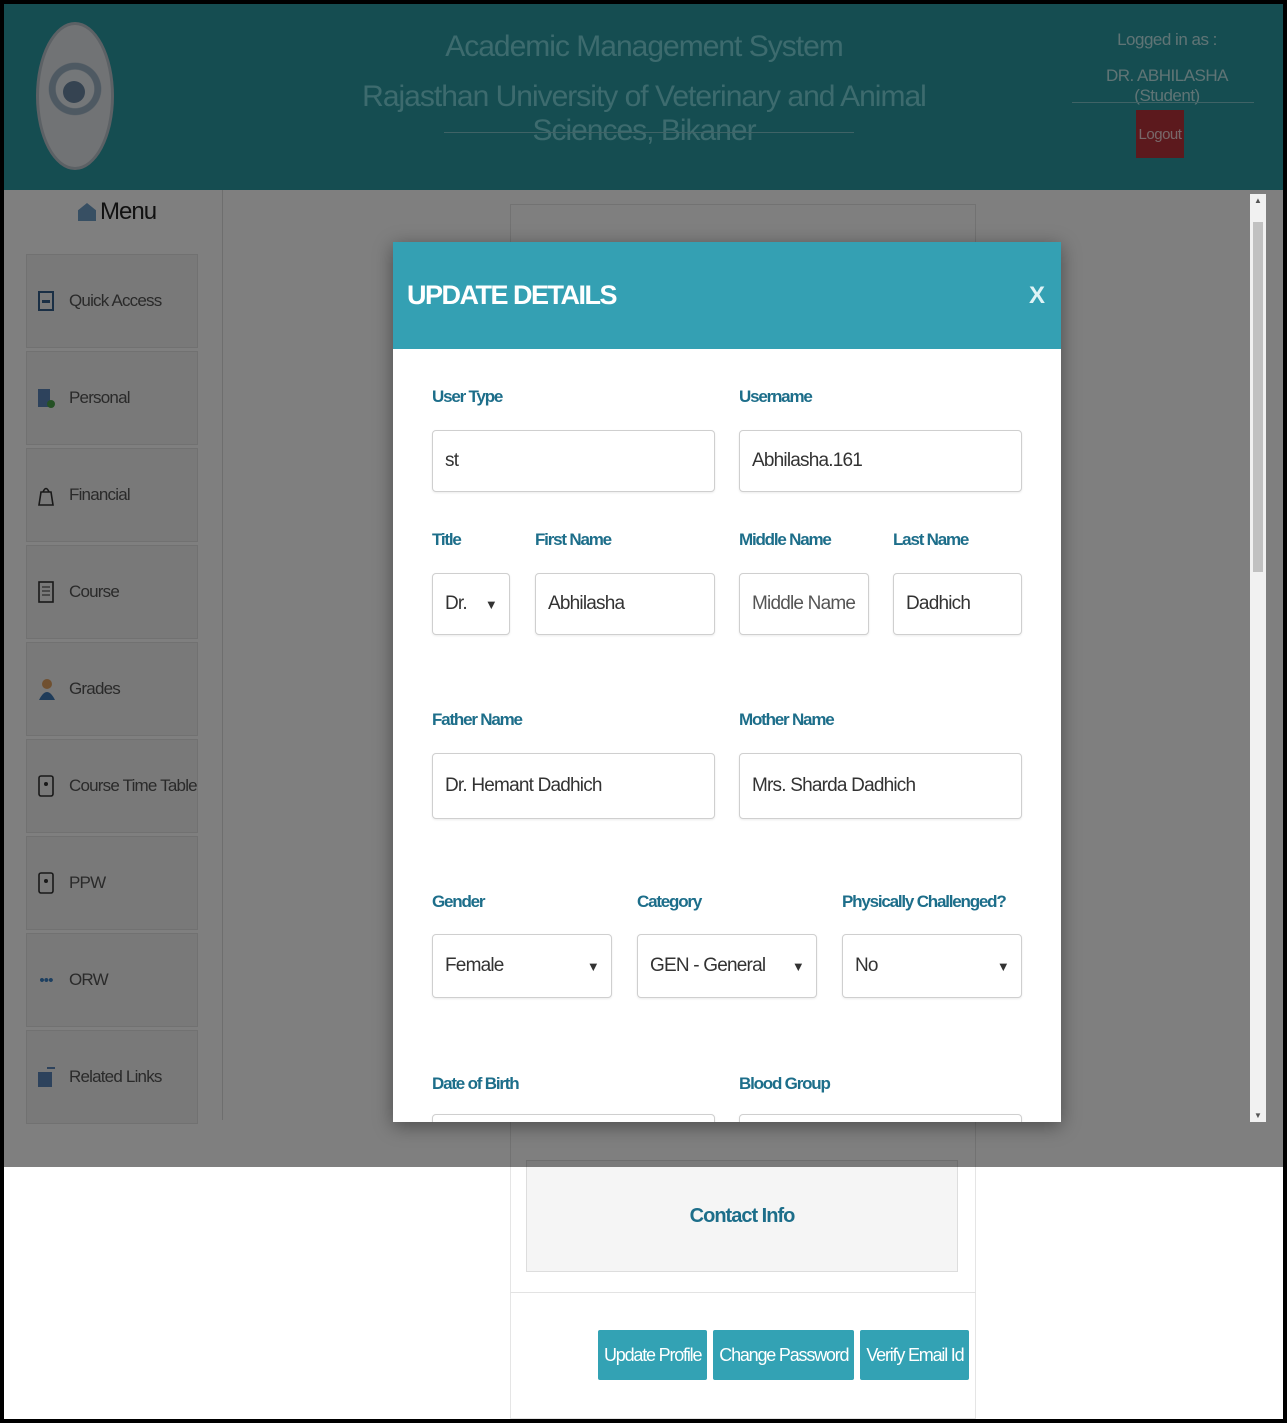 The width and height of the screenshot is (1287, 1423). I want to click on username-value: Abhilasha.161, so click(807, 460).